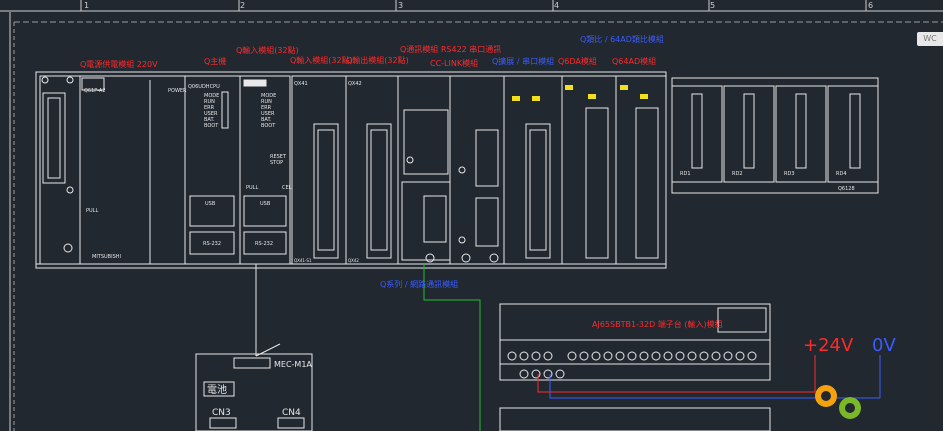 The image size is (943, 431). What do you see at coordinates (355, 84) in the screenshot?
I see `input2-model-text: QX42` at bounding box center [355, 84].